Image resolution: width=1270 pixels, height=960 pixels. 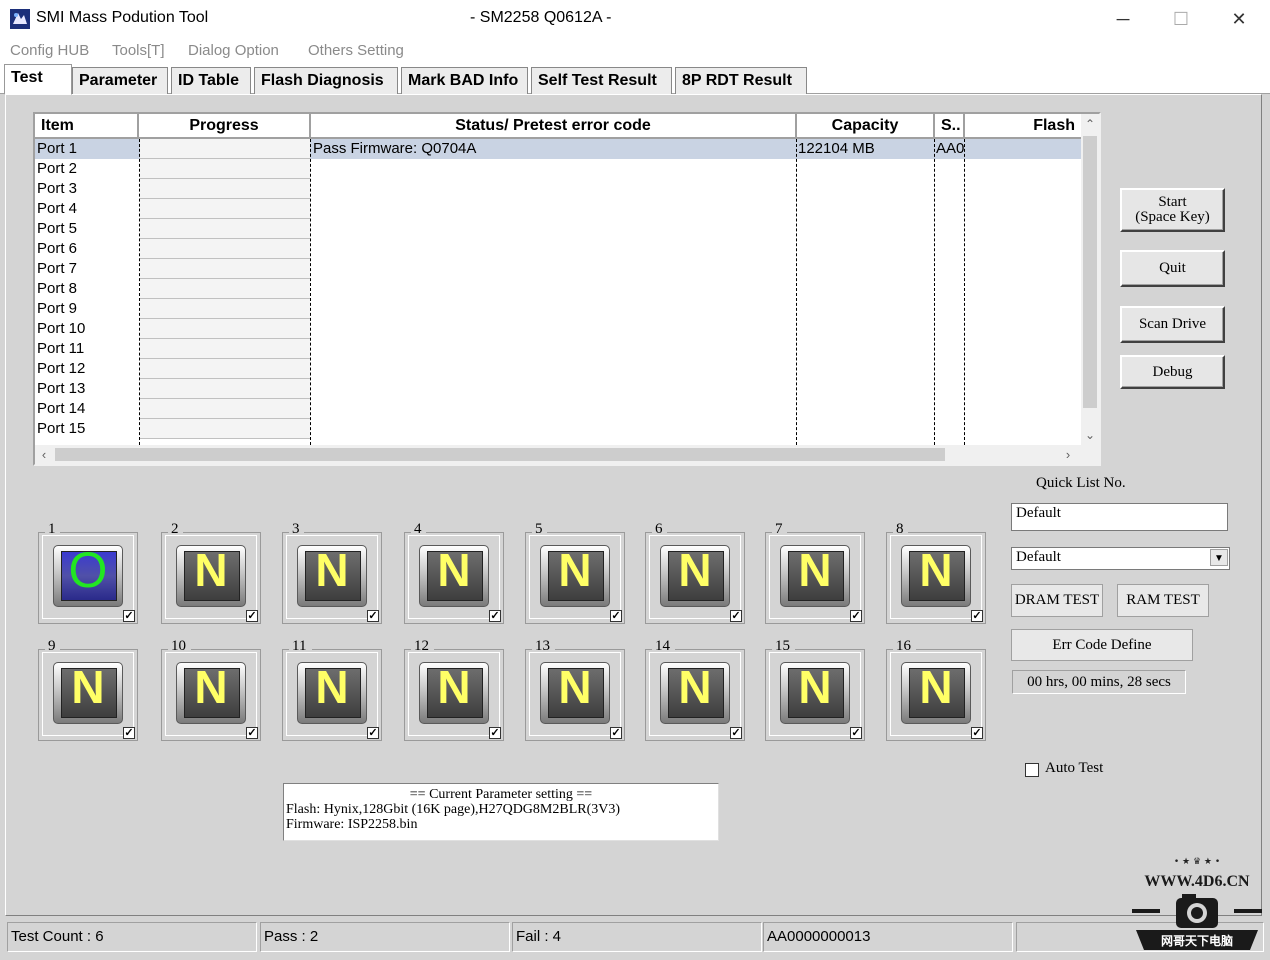 What do you see at coordinates (138, 50) in the screenshot?
I see `menu-tools: Tools[T]` at bounding box center [138, 50].